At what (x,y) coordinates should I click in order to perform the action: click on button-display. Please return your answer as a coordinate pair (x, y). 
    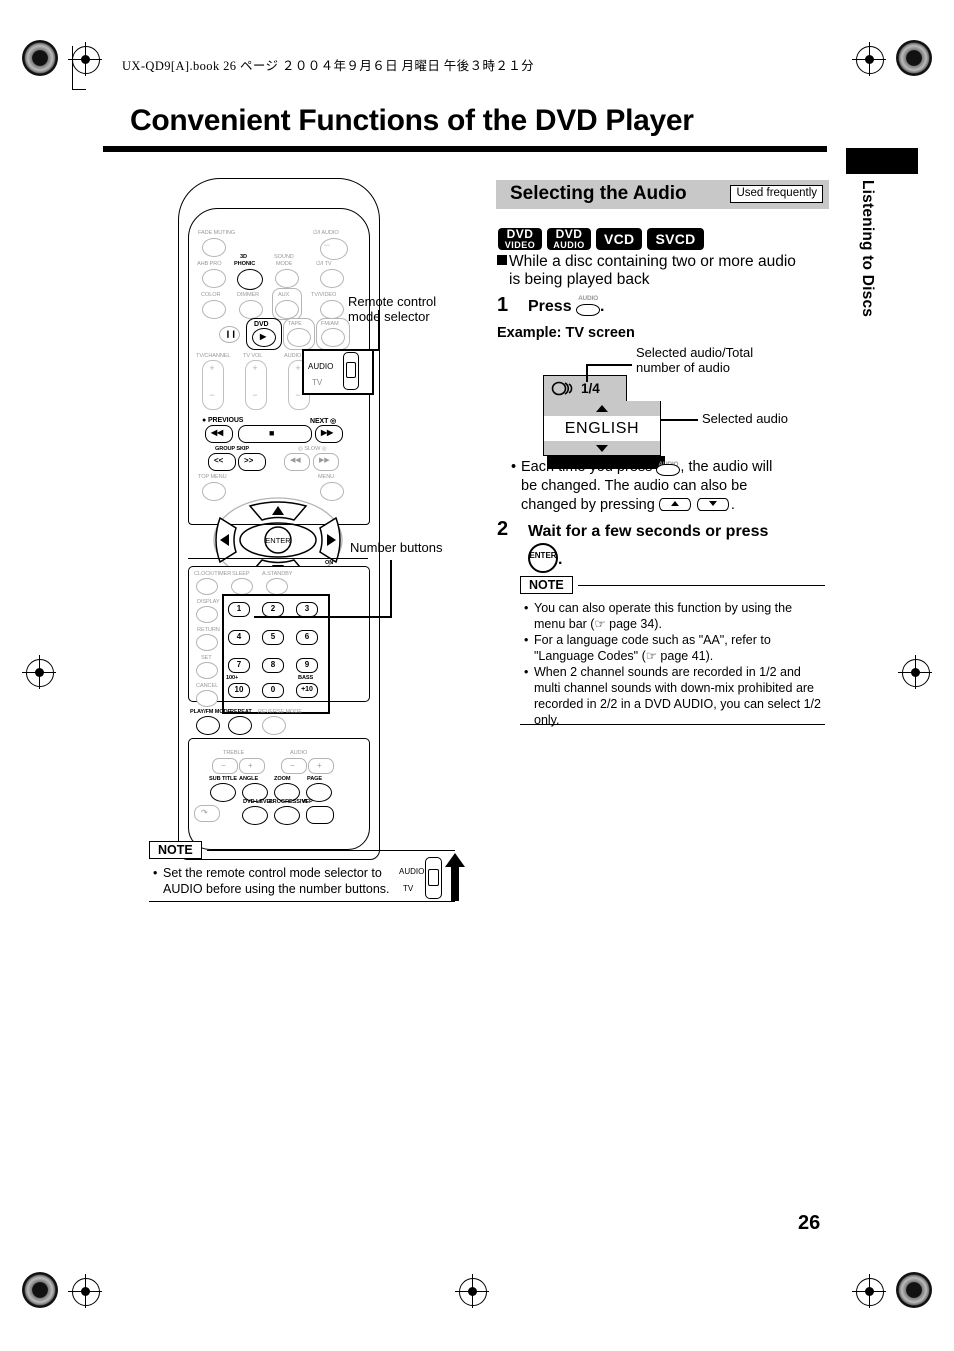
    Looking at the image, I should click on (207, 614).